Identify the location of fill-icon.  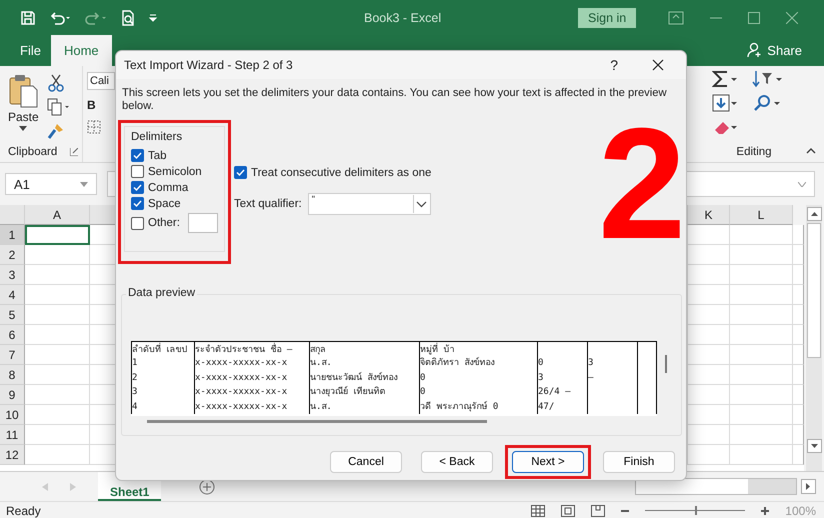
(725, 103).